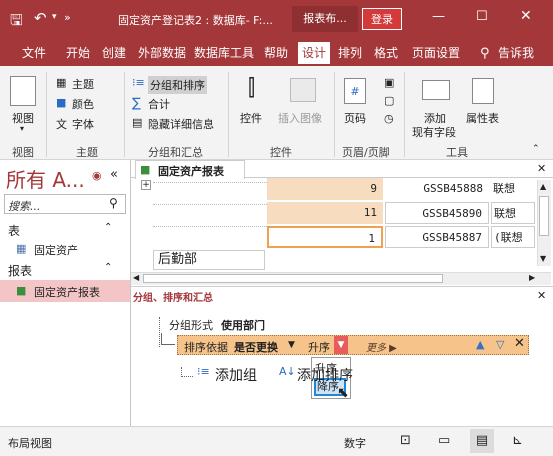 The height and width of the screenshot is (456, 553). What do you see at coordinates (544, 216) in the screenshot?
I see `scrollbar-thumb` at bounding box center [544, 216].